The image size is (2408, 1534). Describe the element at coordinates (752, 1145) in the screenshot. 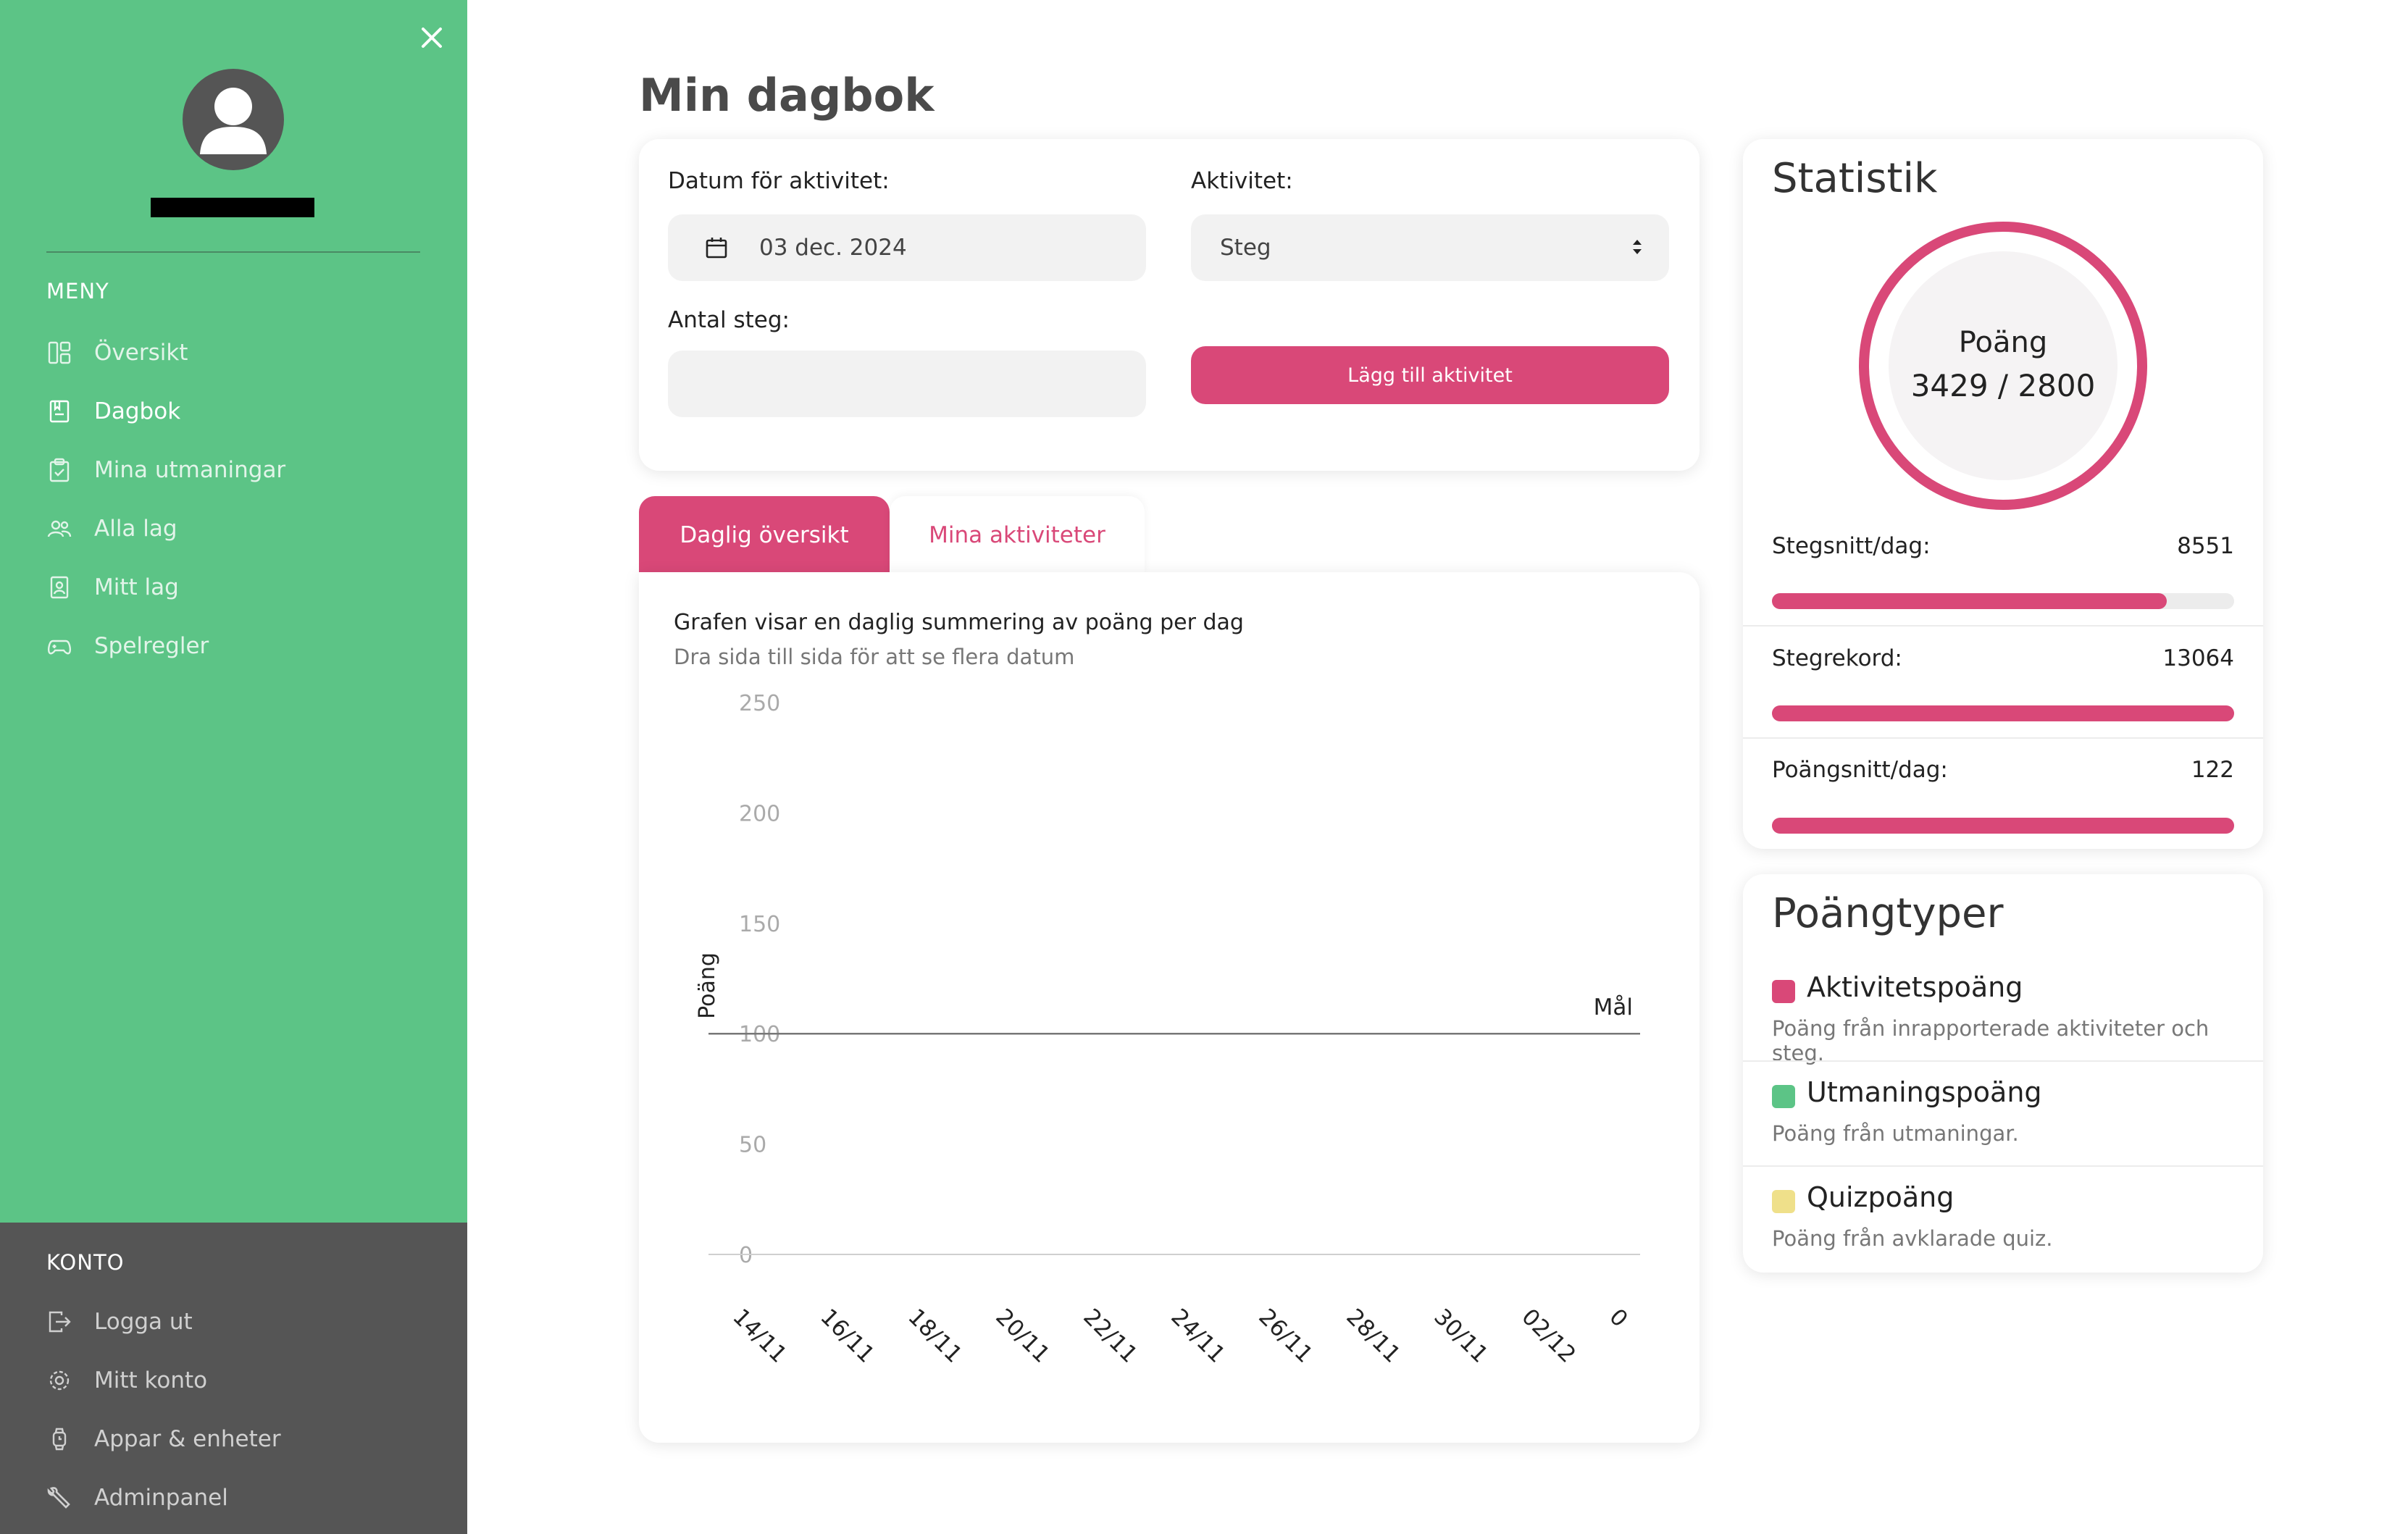

I see `y-tick-label: 50` at that location.